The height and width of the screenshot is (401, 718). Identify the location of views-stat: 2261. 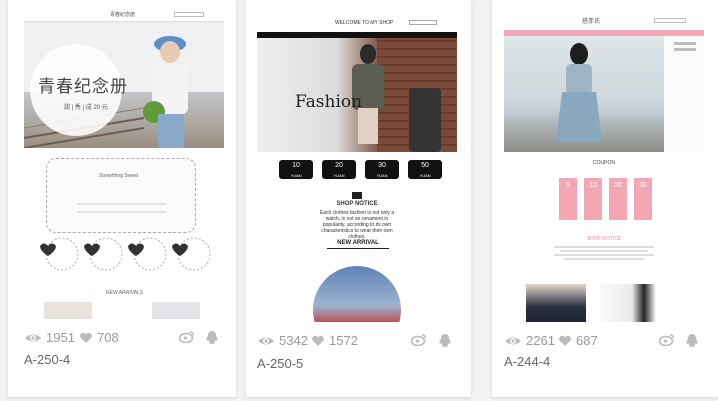
(529, 340).